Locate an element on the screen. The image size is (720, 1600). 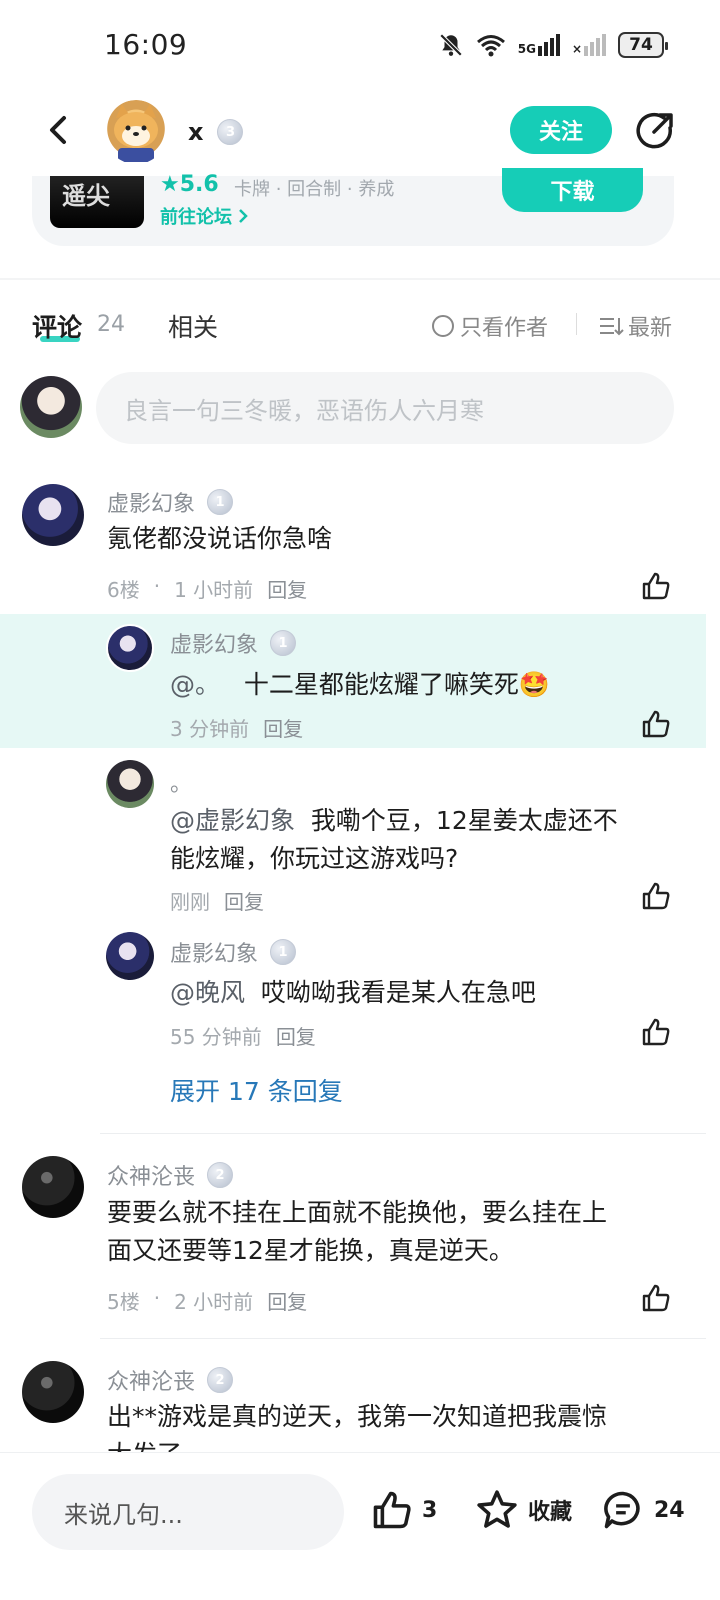
favorite-label: 收藏 is located at coordinates (550, 1512).